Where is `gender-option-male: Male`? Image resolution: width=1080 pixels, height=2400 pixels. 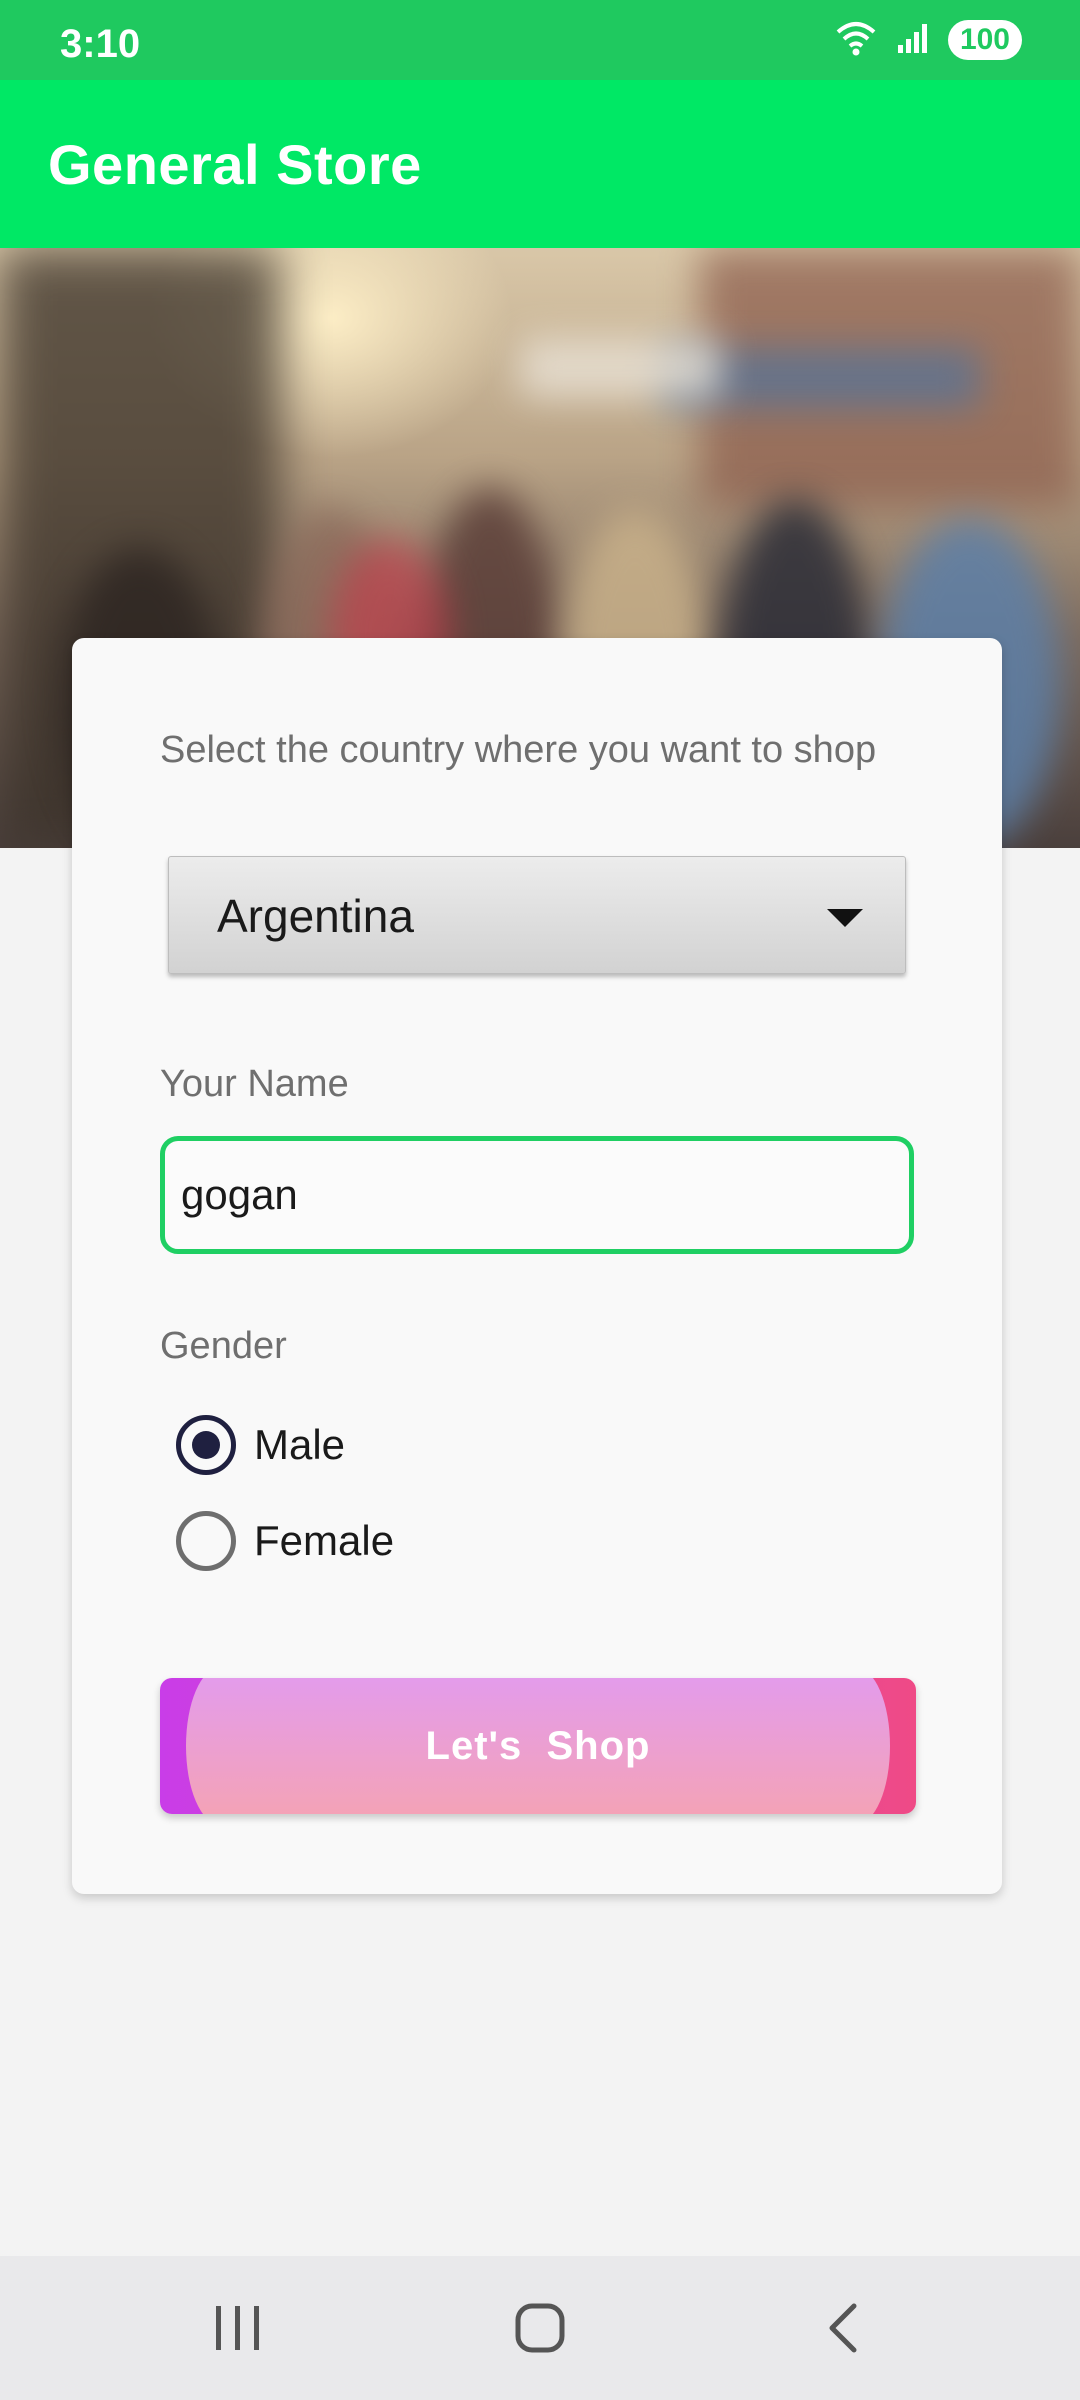
gender-option-male: Male is located at coordinates (260, 1445).